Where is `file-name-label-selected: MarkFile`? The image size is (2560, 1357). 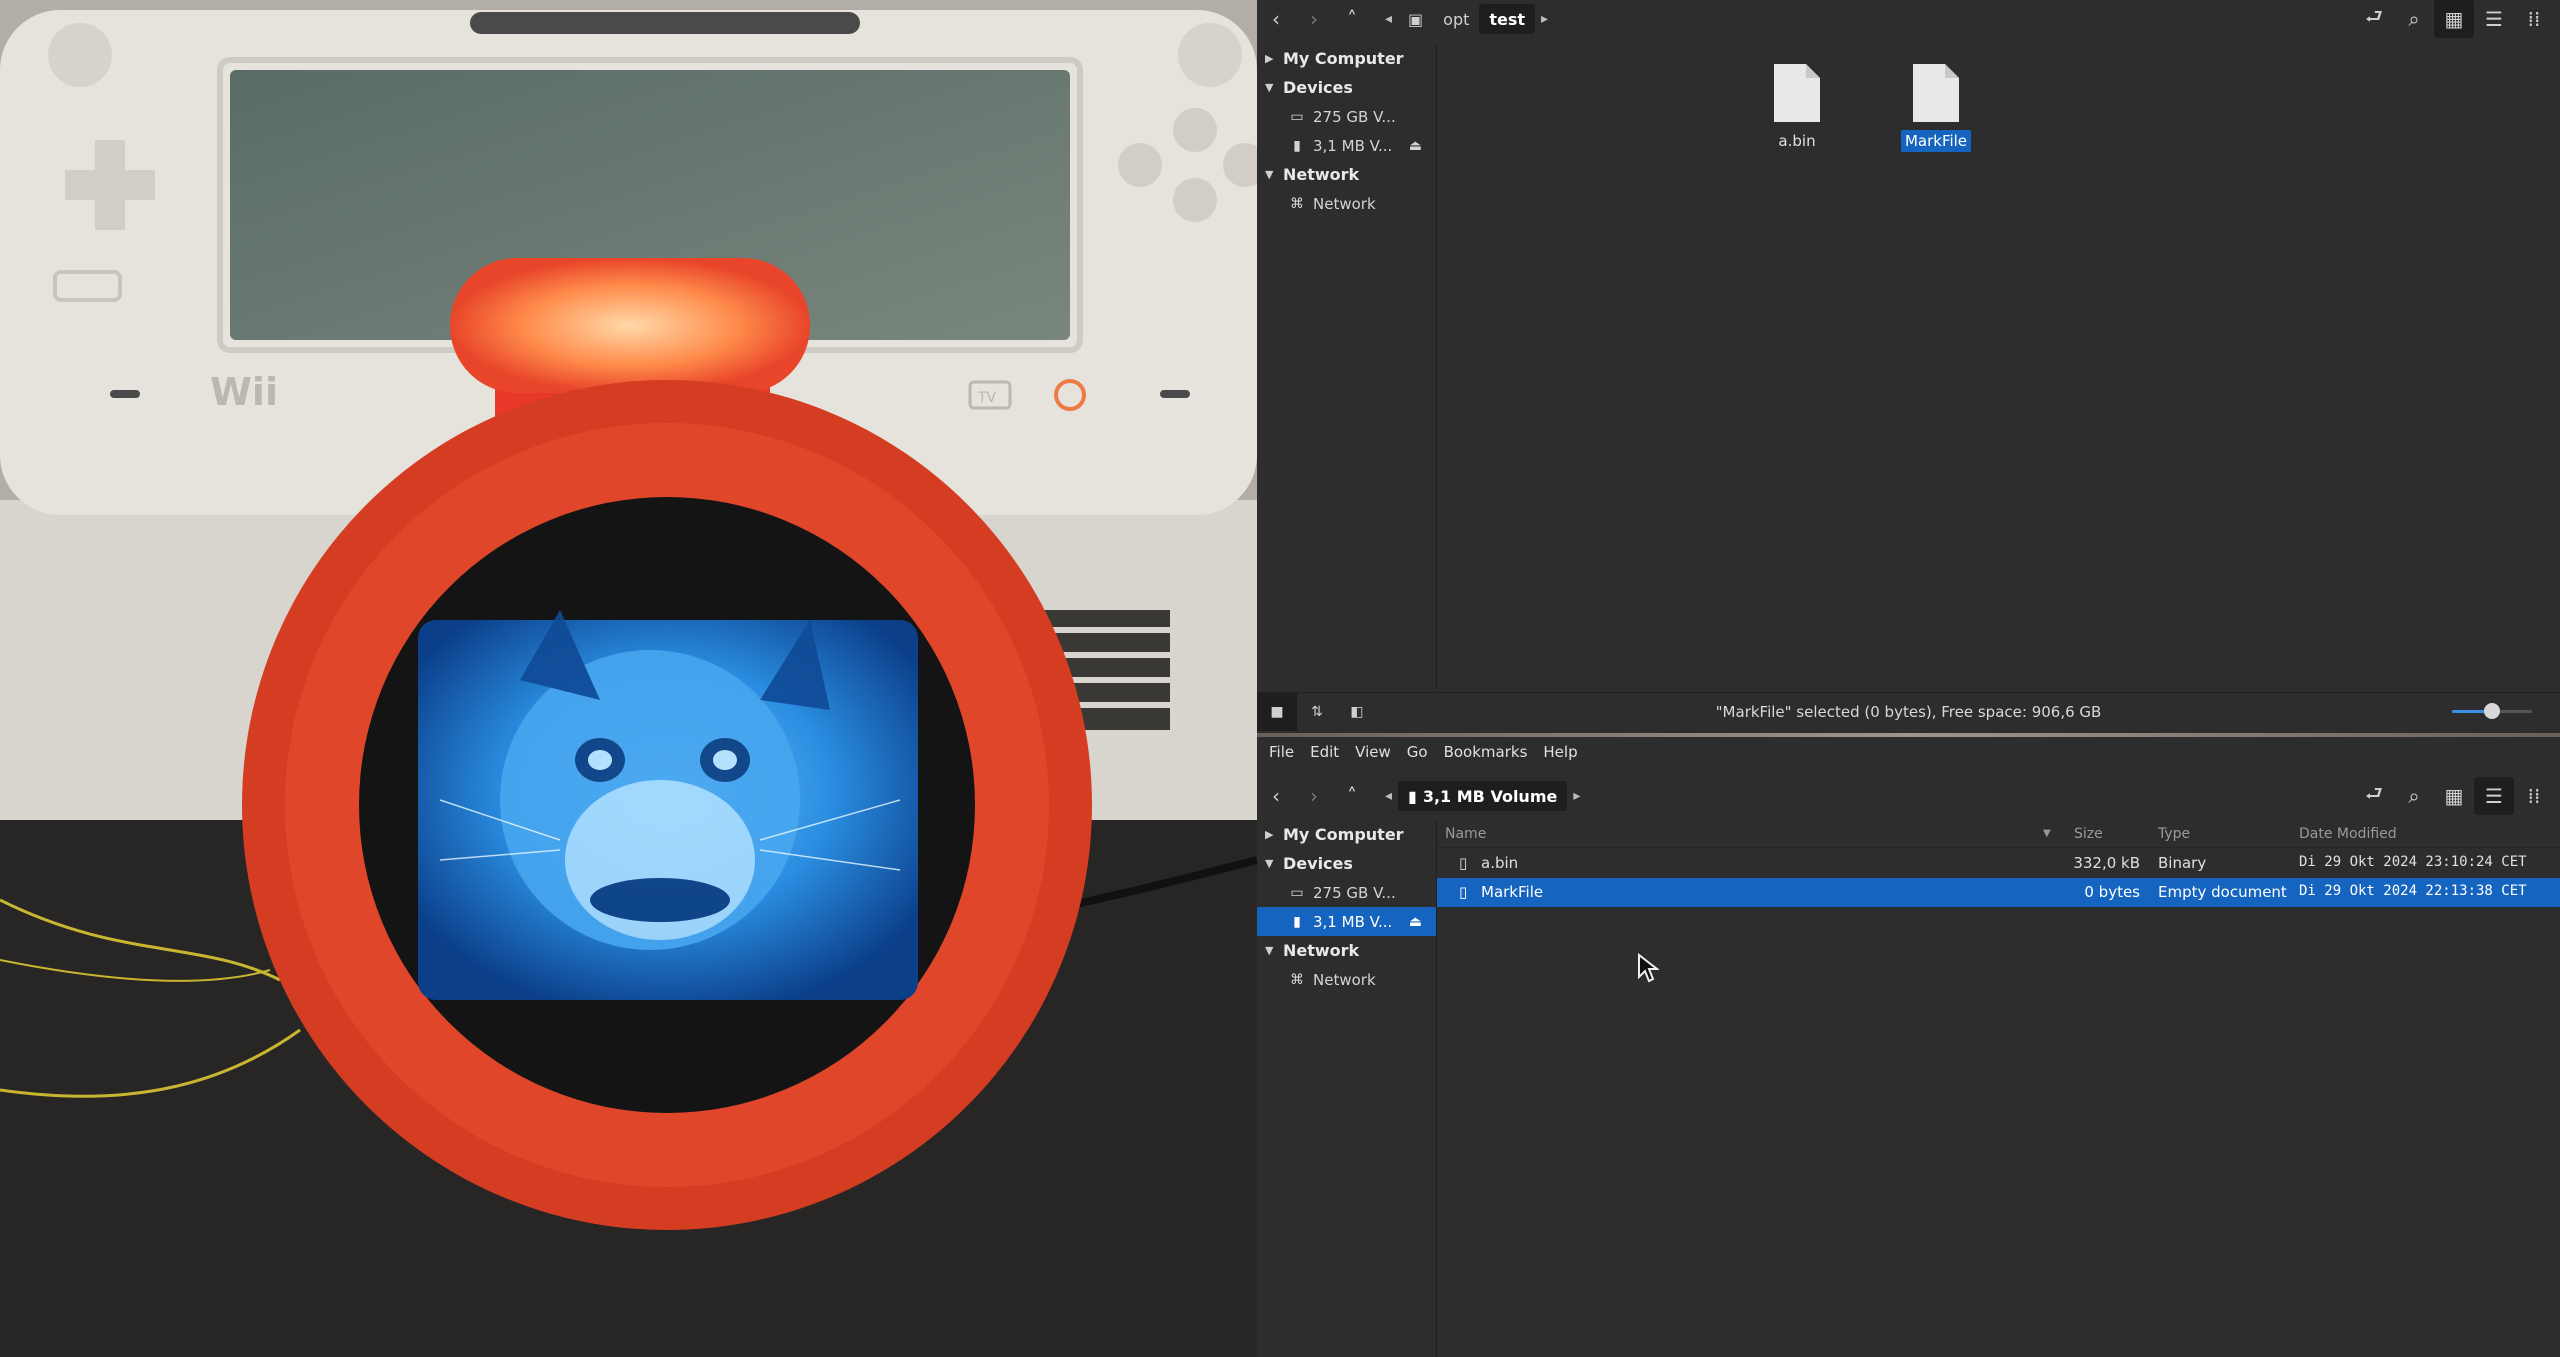
file-name-label-selected: MarkFile is located at coordinates (1936, 141).